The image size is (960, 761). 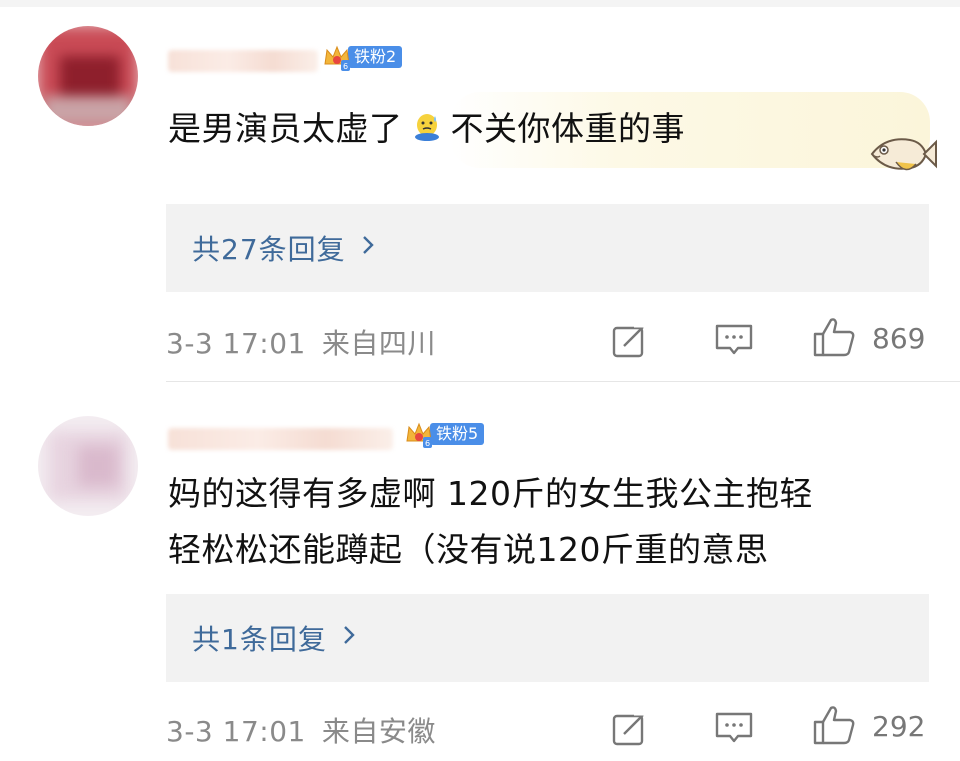 I want to click on comment-text-line2: 轻松松还能蹲起（没有说120斤重的意思, so click(x=468, y=549).